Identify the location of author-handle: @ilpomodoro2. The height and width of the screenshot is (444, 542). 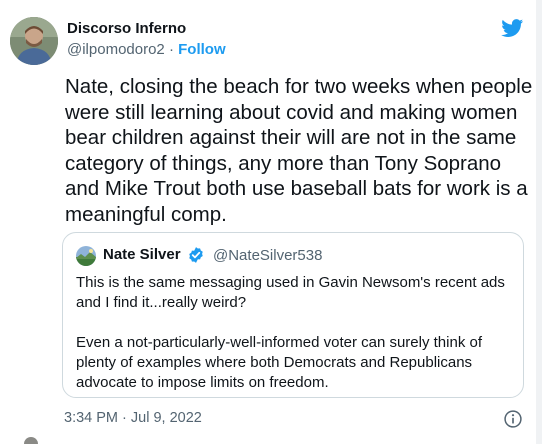
(116, 49).